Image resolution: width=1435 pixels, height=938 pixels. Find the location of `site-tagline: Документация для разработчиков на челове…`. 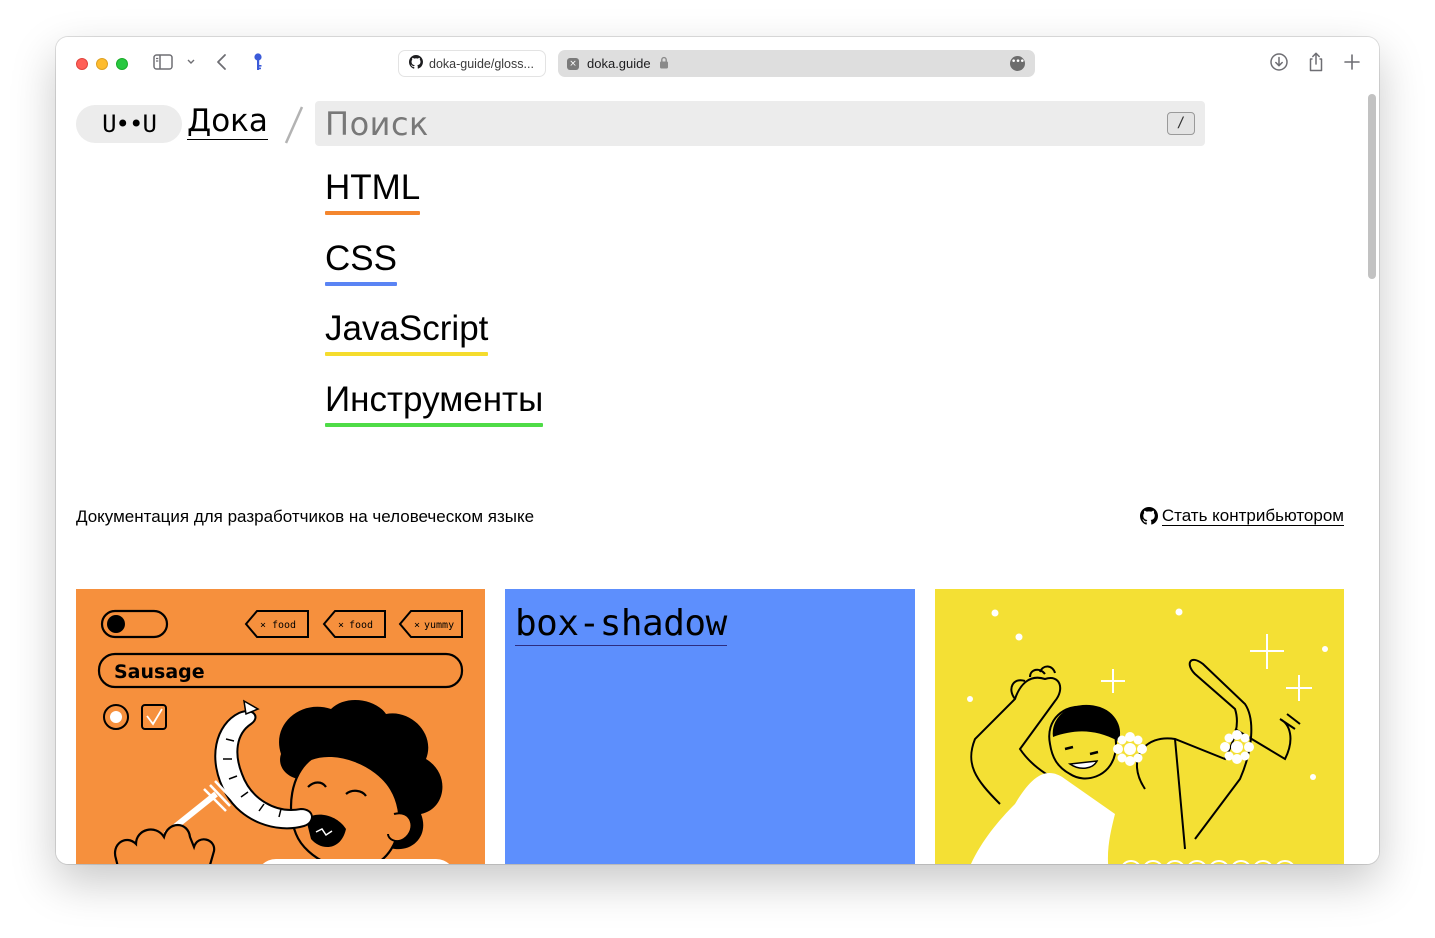

site-tagline: Документация для разработчиков на челове… is located at coordinates (305, 516).